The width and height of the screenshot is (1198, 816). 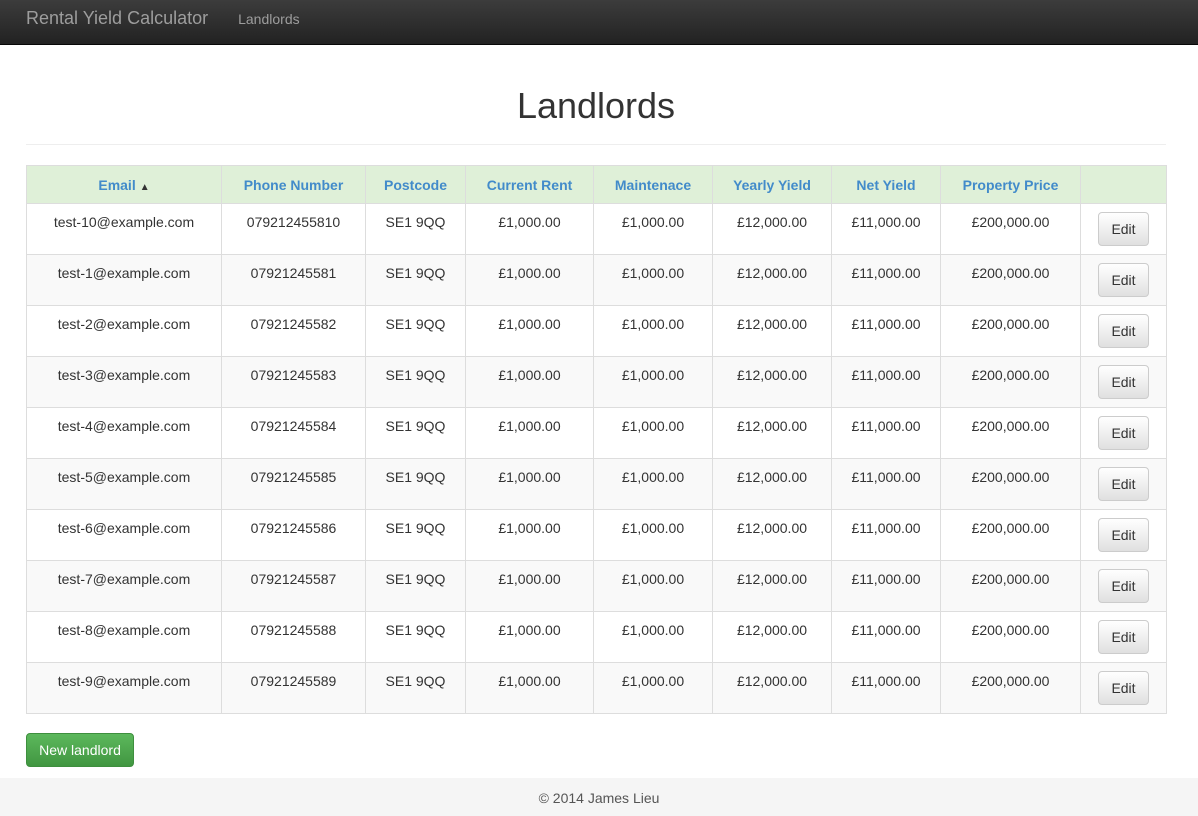 What do you see at coordinates (269, 19) in the screenshot?
I see `nav-link-landlords: Landlords` at bounding box center [269, 19].